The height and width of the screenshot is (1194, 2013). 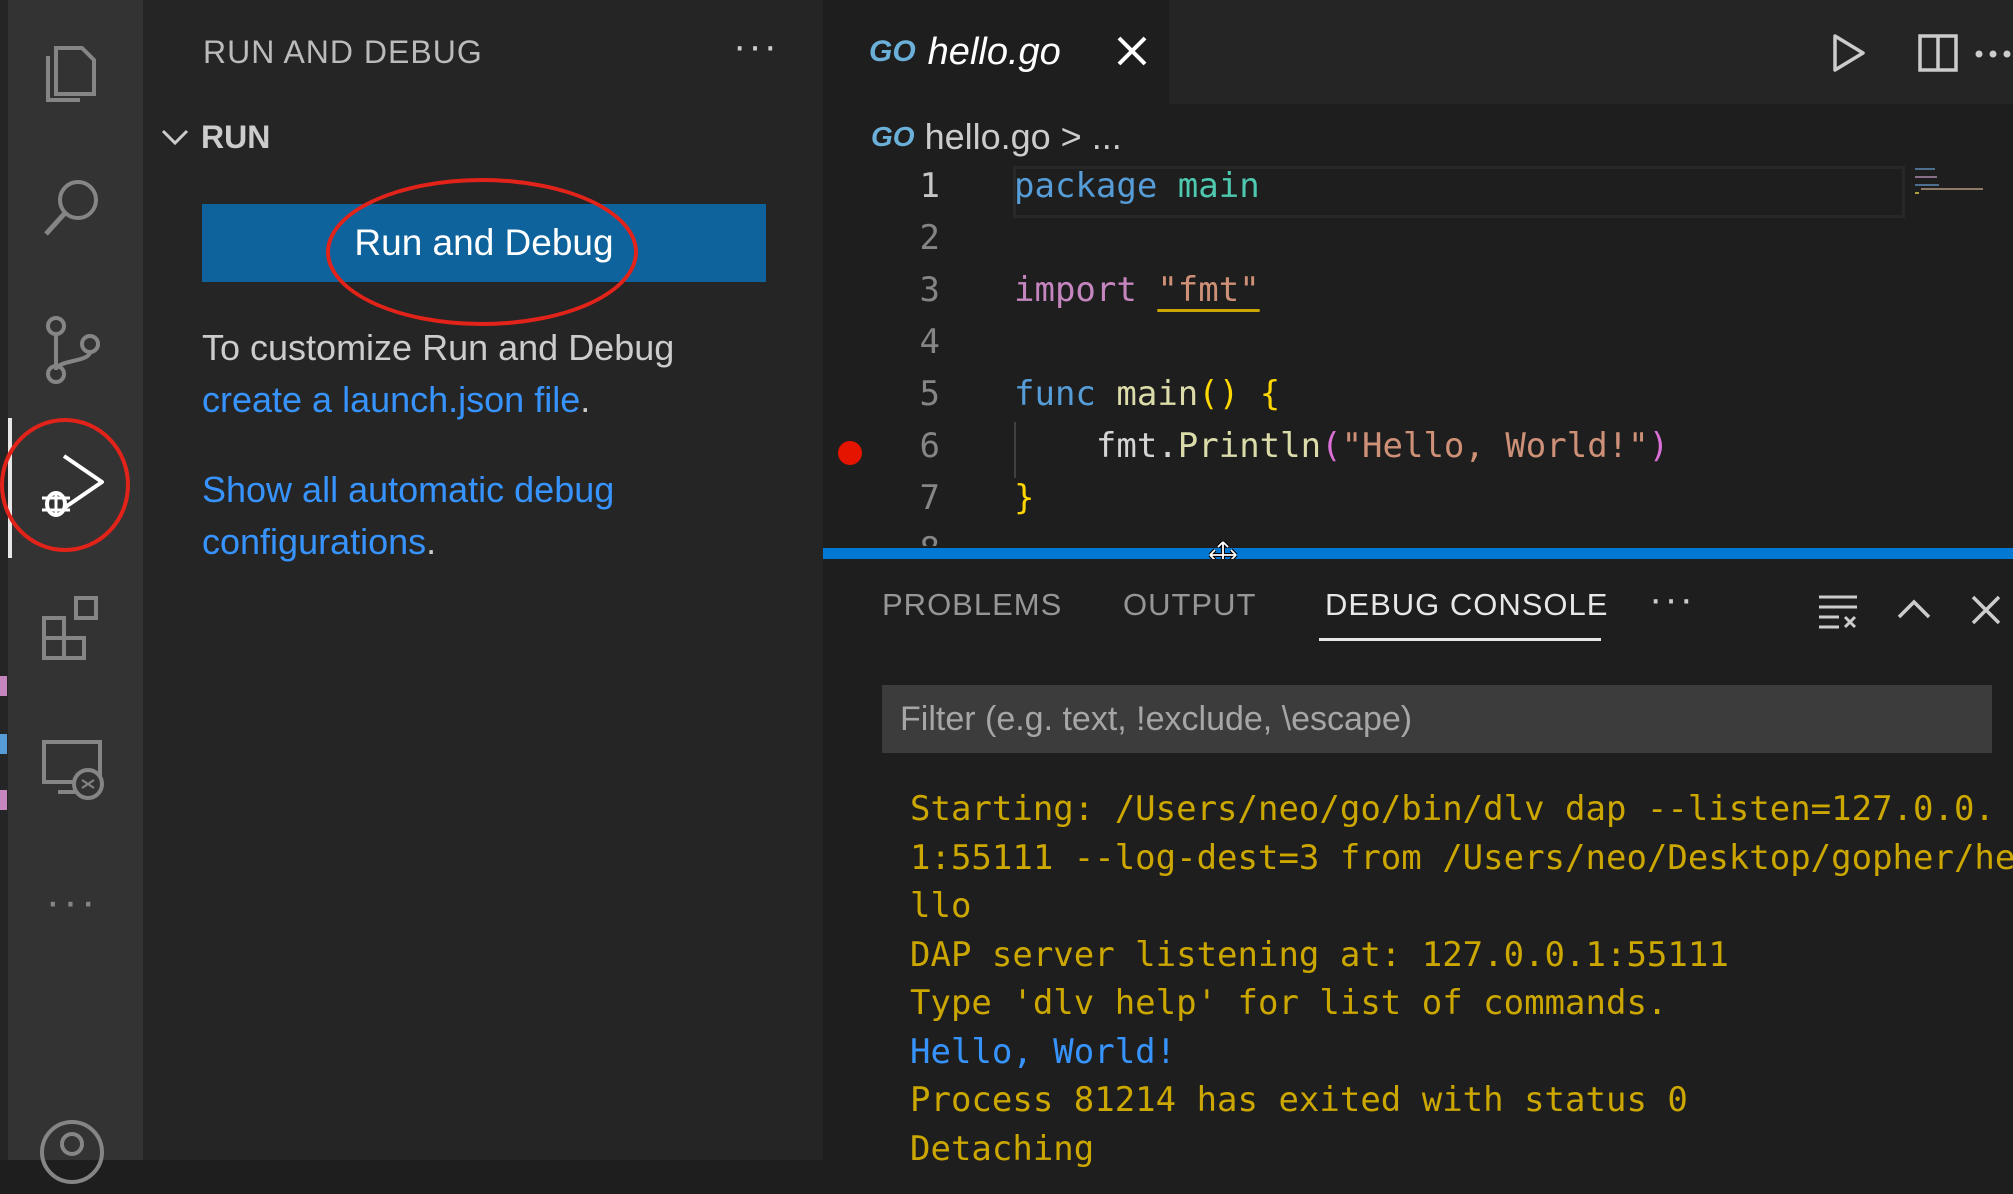 What do you see at coordinates (1437, 719) in the screenshot?
I see `console-filter-input` at bounding box center [1437, 719].